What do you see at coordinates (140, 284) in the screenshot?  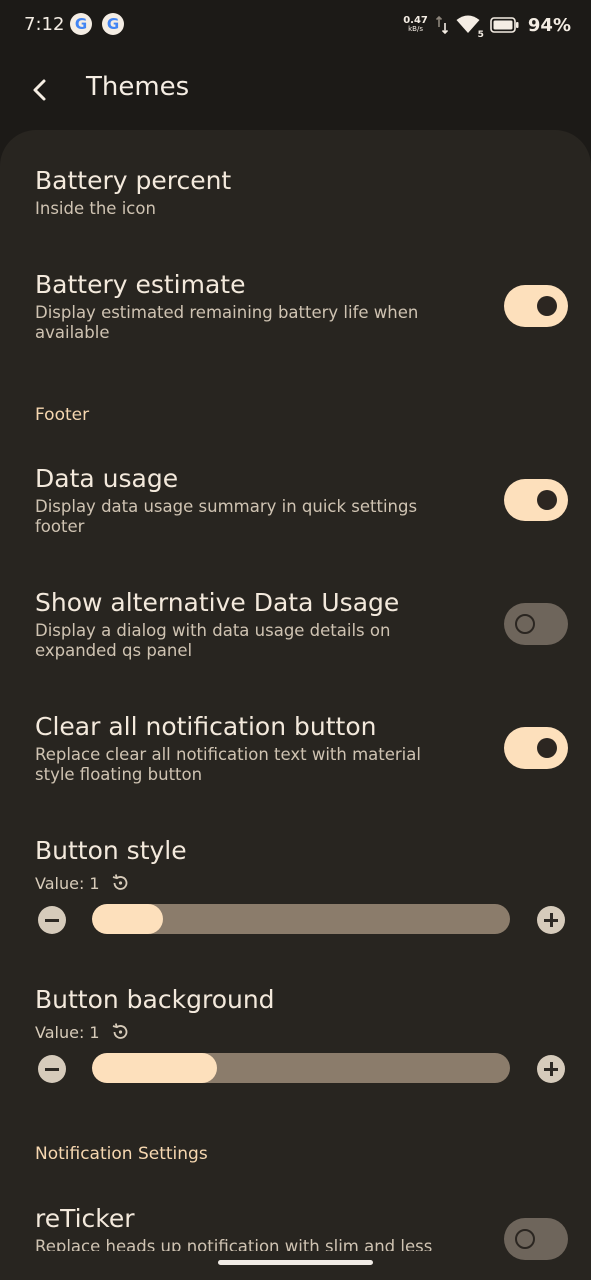 I see `item-title: Battery estimate` at bounding box center [140, 284].